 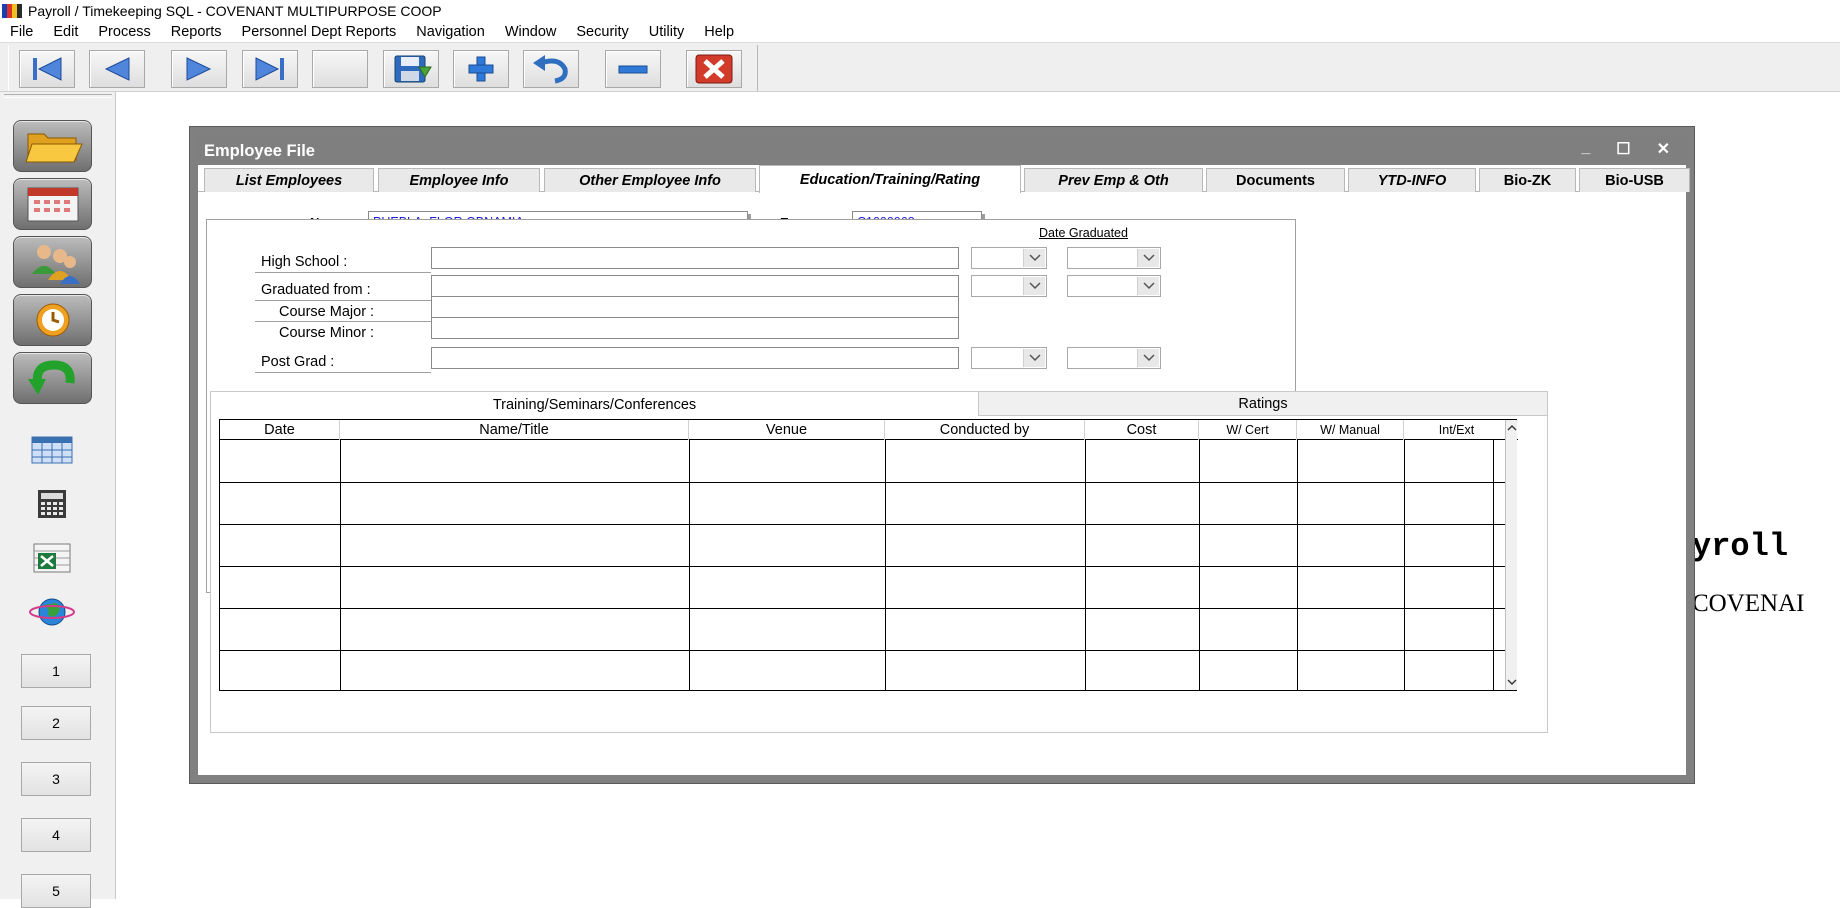 I want to click on sidebar-employees-button, so click(x=52, y=262).